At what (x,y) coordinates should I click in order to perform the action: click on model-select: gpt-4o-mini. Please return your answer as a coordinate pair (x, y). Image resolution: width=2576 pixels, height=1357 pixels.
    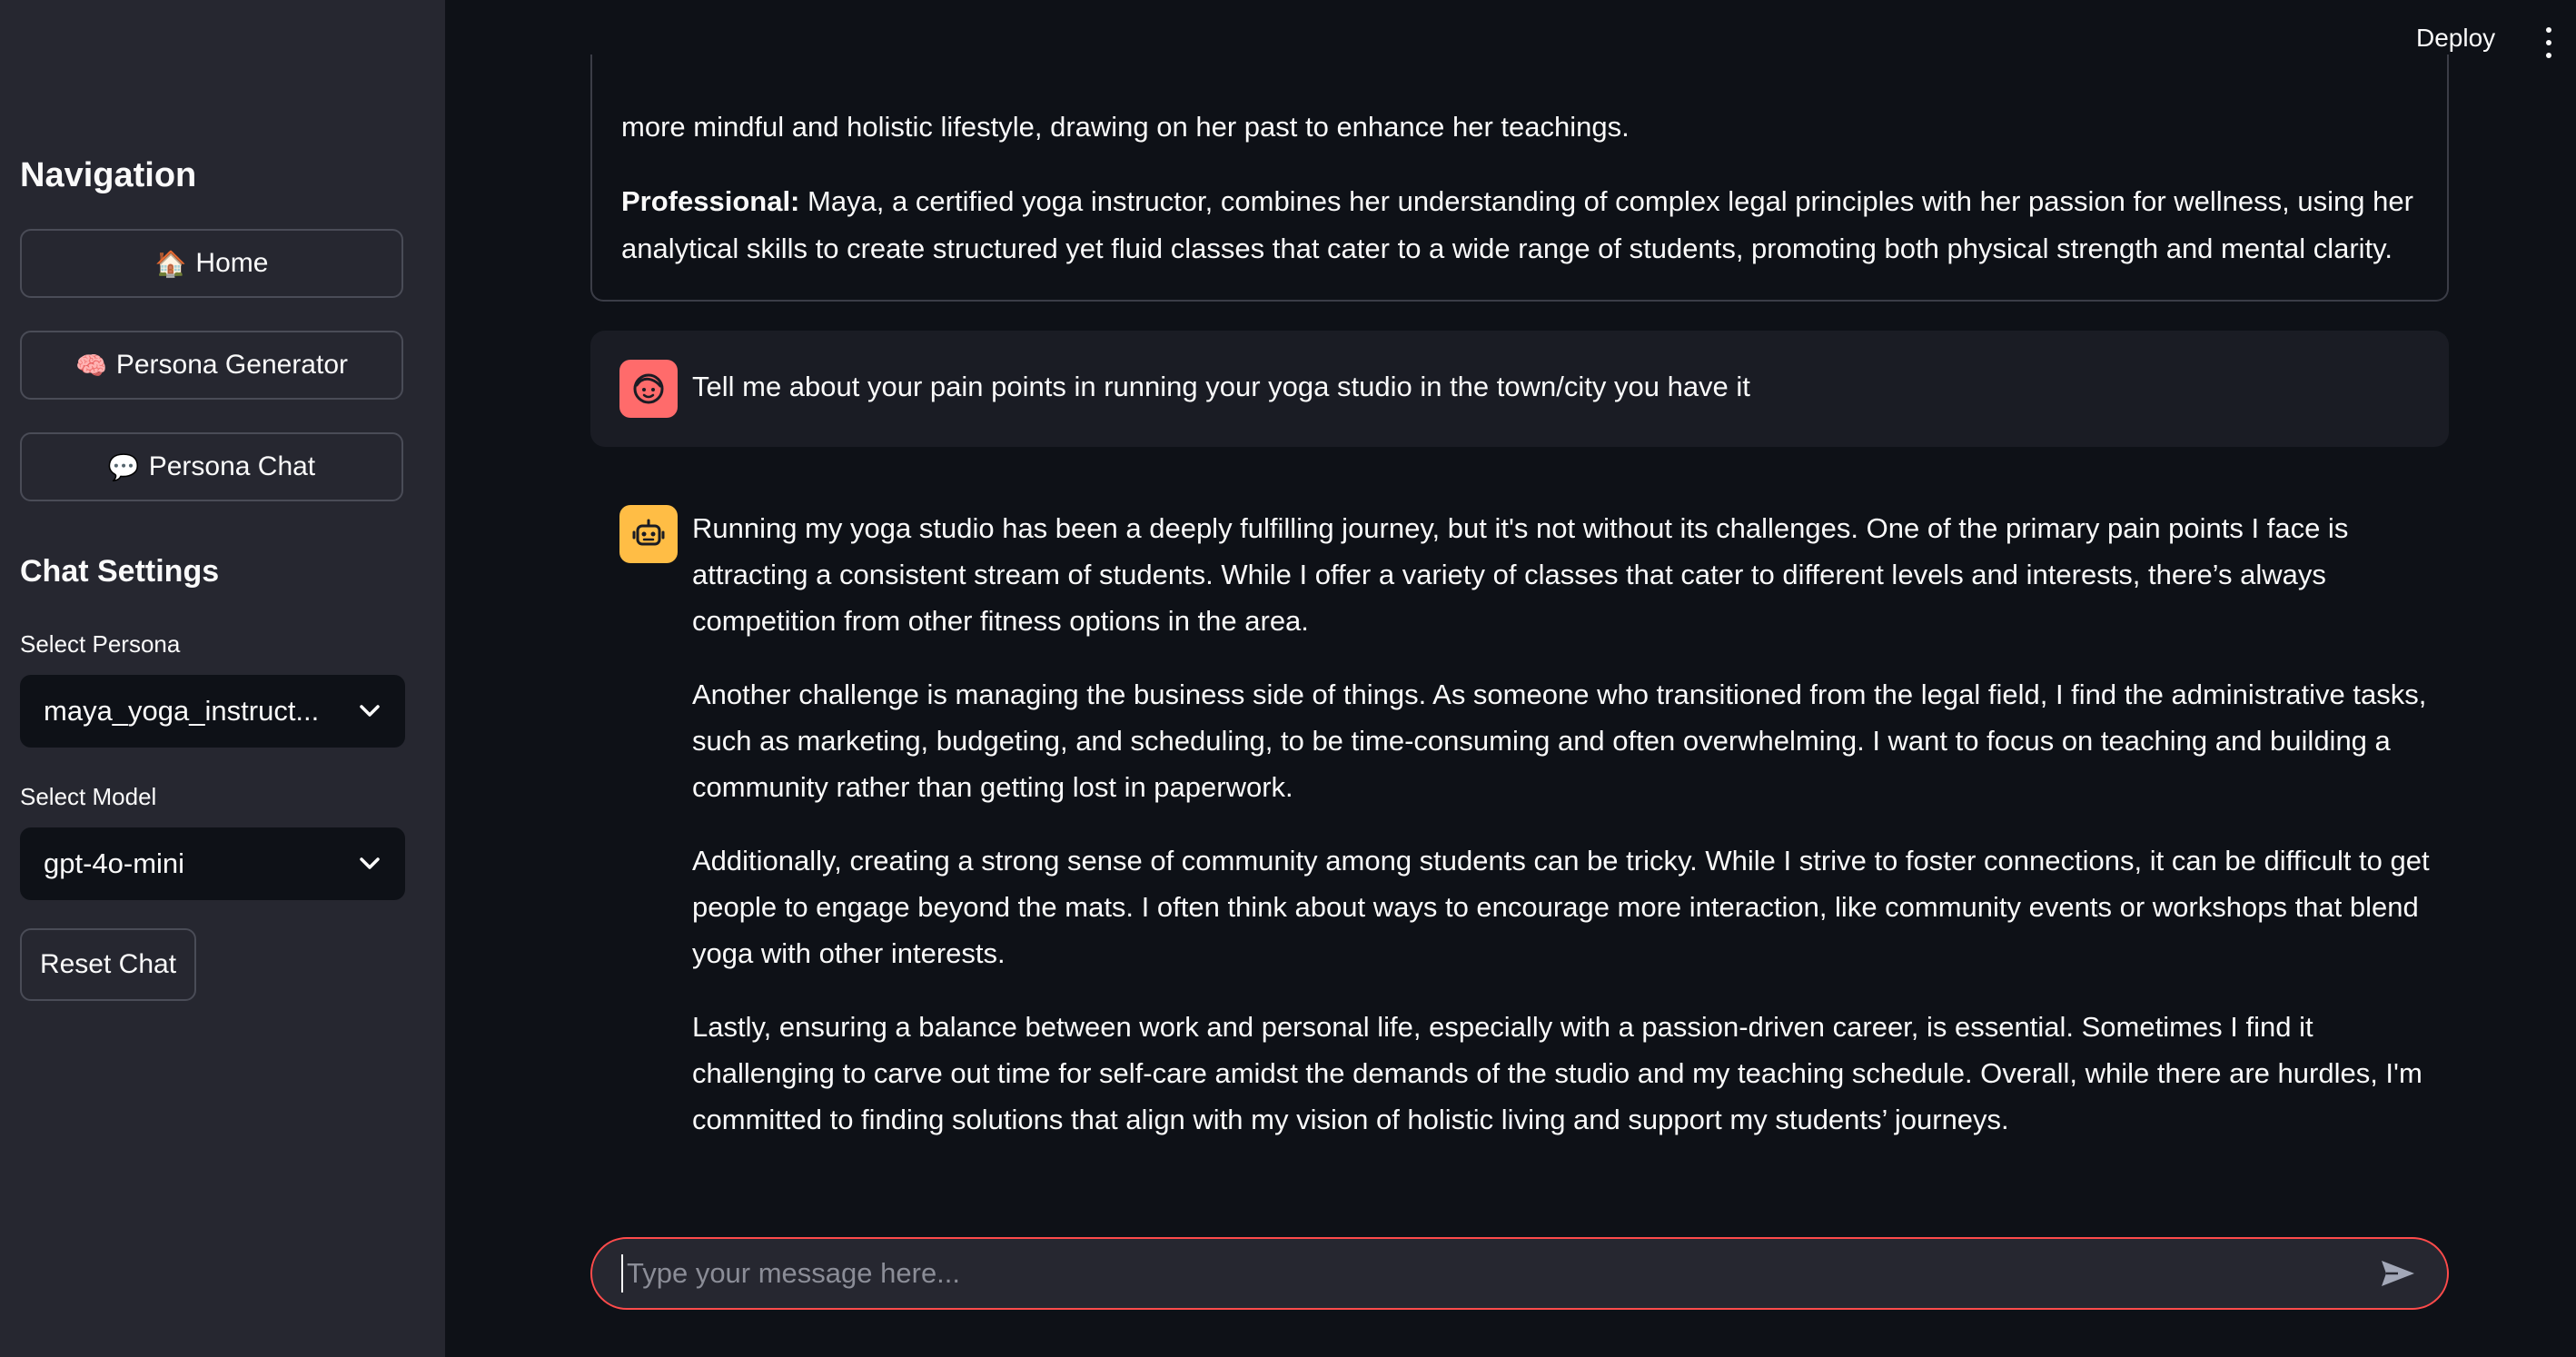
    Looking at the image, I should click on (212, 863).